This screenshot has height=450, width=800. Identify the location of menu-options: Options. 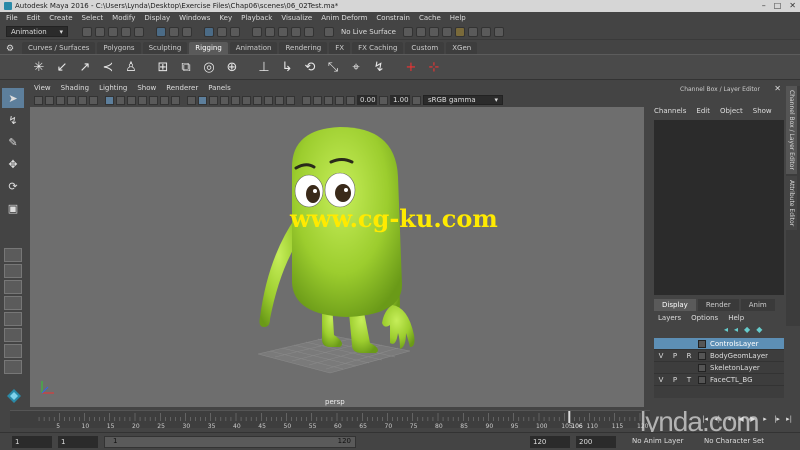
(704, 318).